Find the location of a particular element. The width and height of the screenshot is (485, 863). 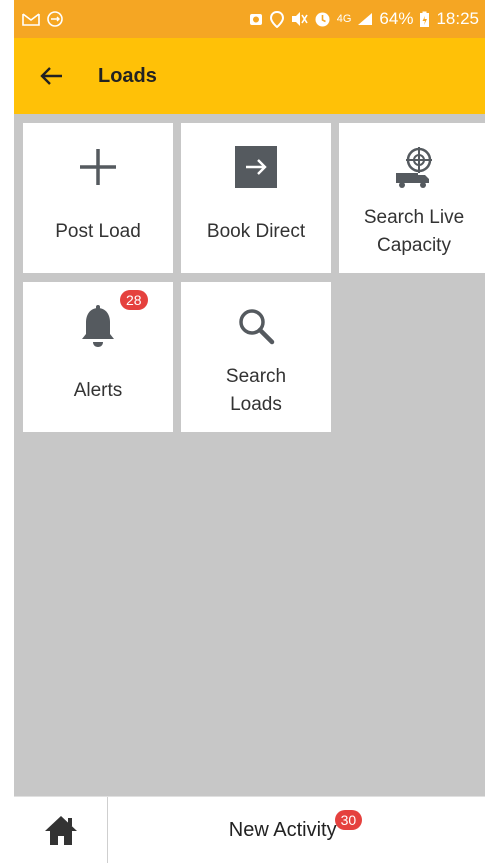

tile-label: Post Load is located at coordinates (98, 232).